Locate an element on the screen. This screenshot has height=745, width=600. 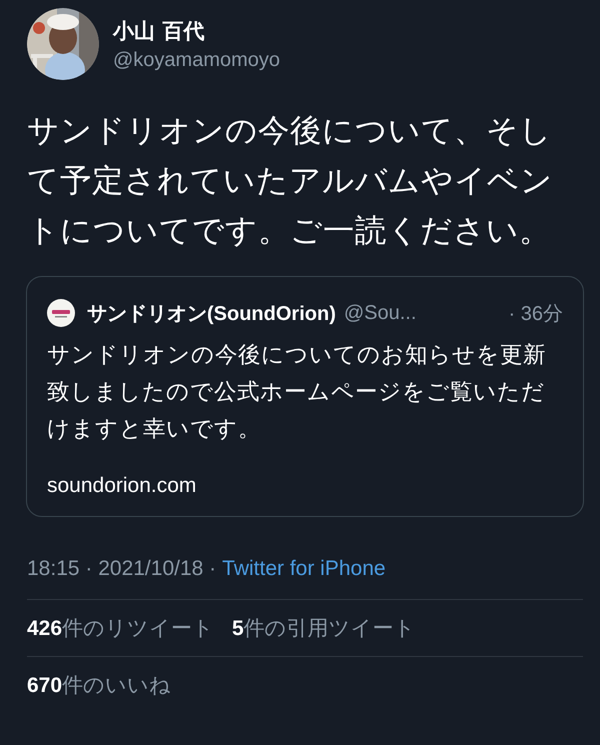
quoted-text: サンドリオンの今後についてのお知らせを更新致しましたので公式ホームページをご覧いただけますと幸いです。 is located at coordinates (297, 392).